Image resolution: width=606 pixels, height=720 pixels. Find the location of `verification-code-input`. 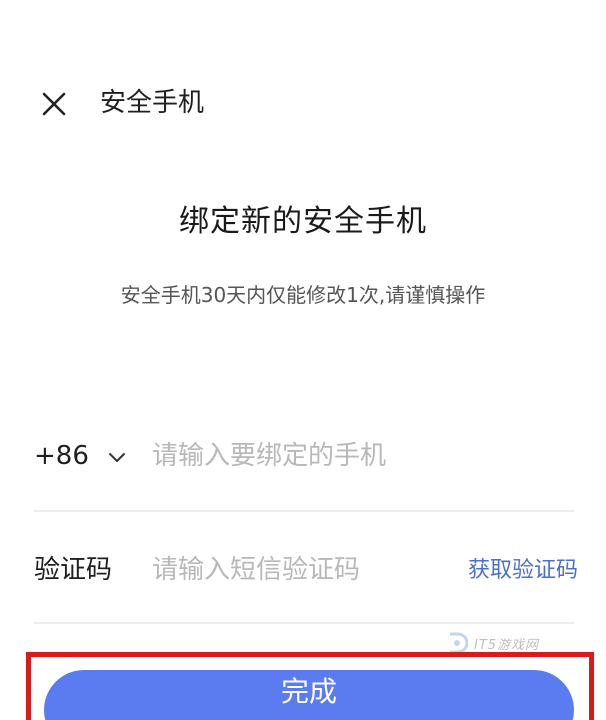

verification-code-input is located at coordinates (297, 570).